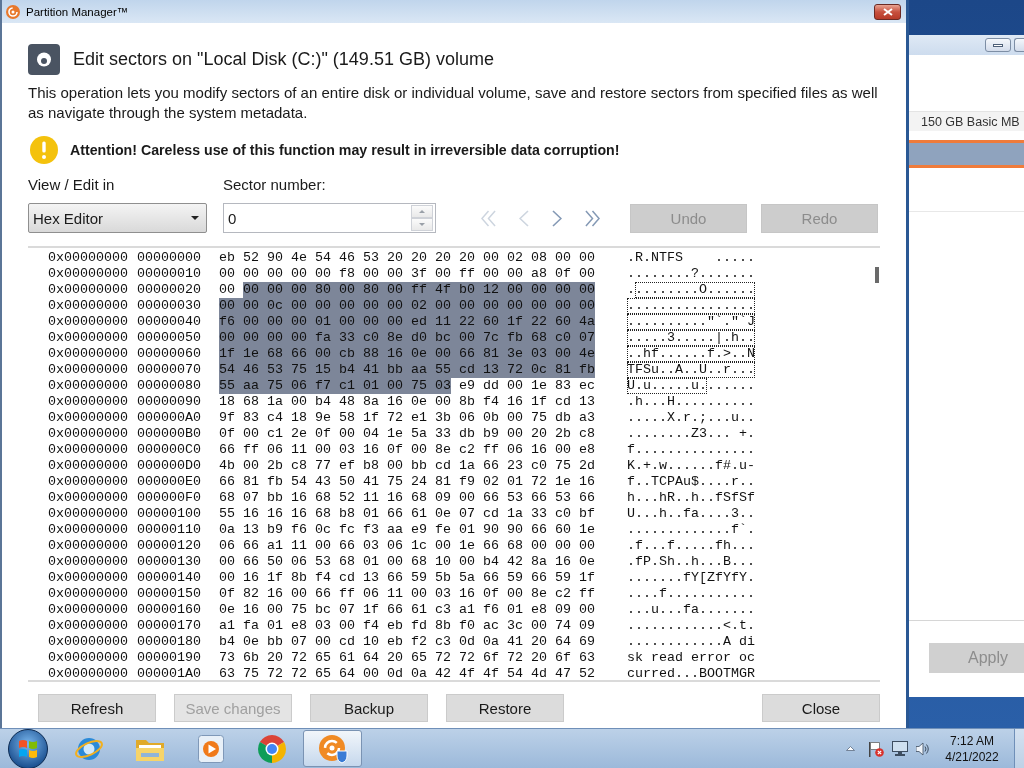 This screenshot has width=1024, height=768. Describe the element at coordinates (169, 354) in the screenshot. I see `byte-offset: 00000060` at that location.